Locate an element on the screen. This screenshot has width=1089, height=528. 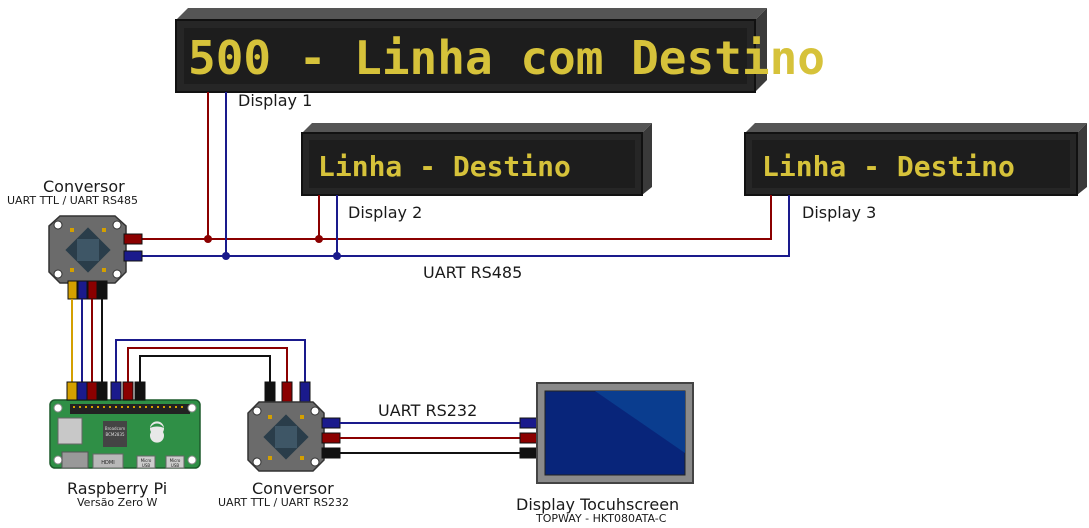
rs232-bus is located at coordinates (431, 438).